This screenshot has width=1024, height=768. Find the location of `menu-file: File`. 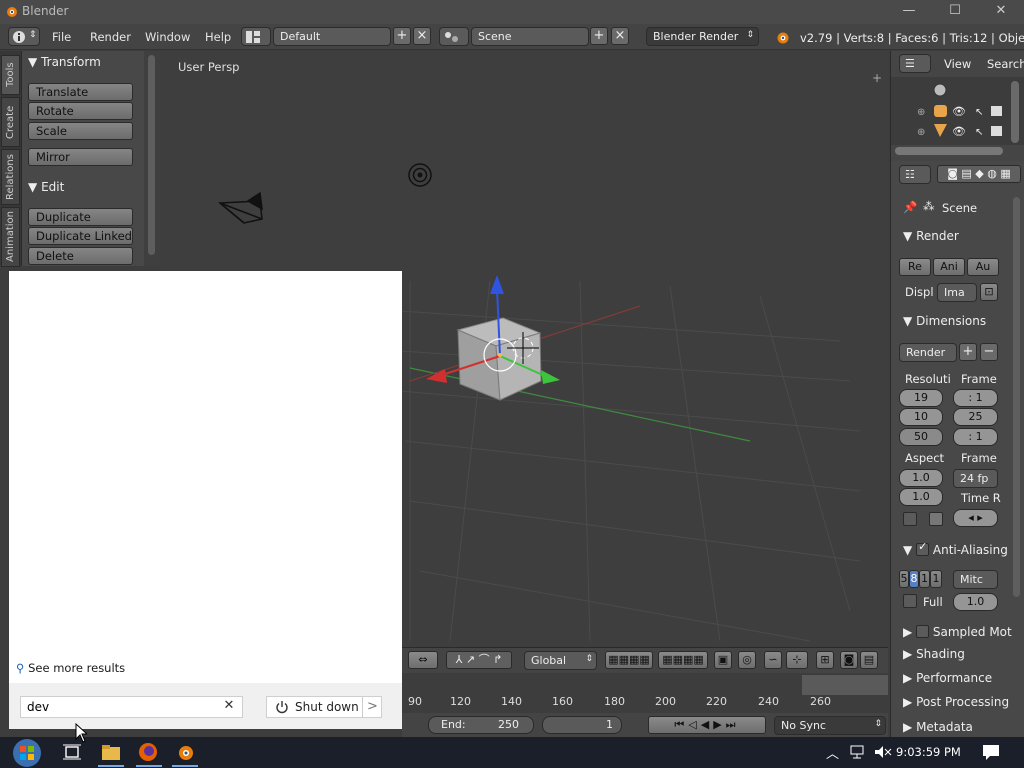

menu-file: File is located at coordinates (61, 37).